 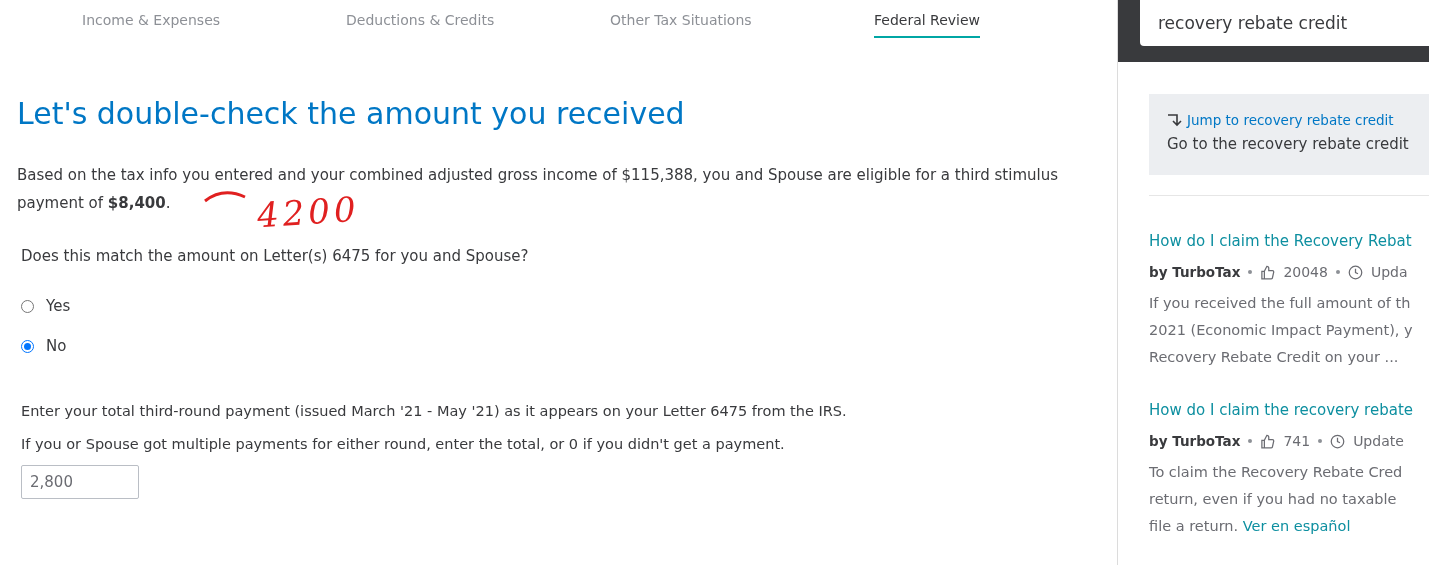 What do you see at coordinates (1280, 120) in the screenshot?
I see `jump-link: Jump to recovery rebate credit` at bounding box center [1280, 120].